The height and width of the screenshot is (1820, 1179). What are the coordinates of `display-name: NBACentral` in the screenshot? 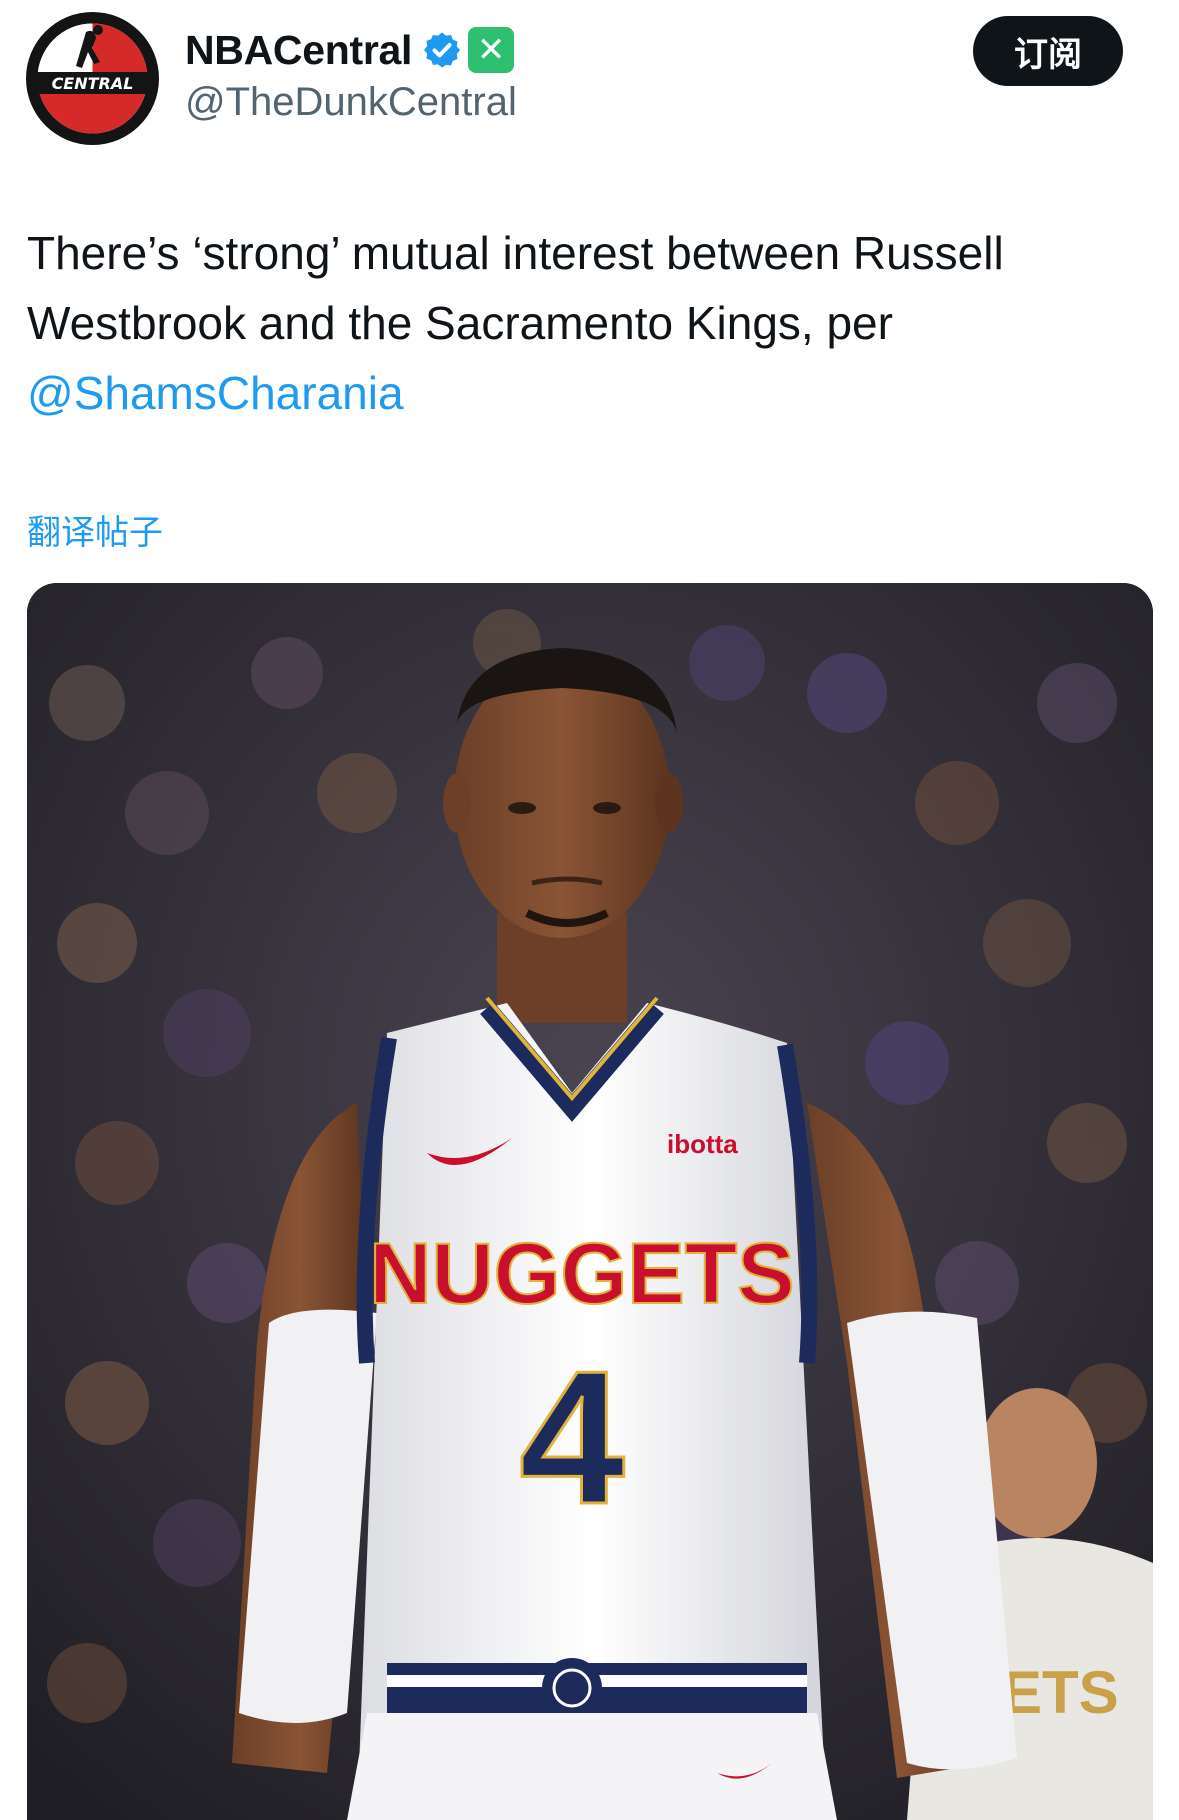 It's located at (298, 50).